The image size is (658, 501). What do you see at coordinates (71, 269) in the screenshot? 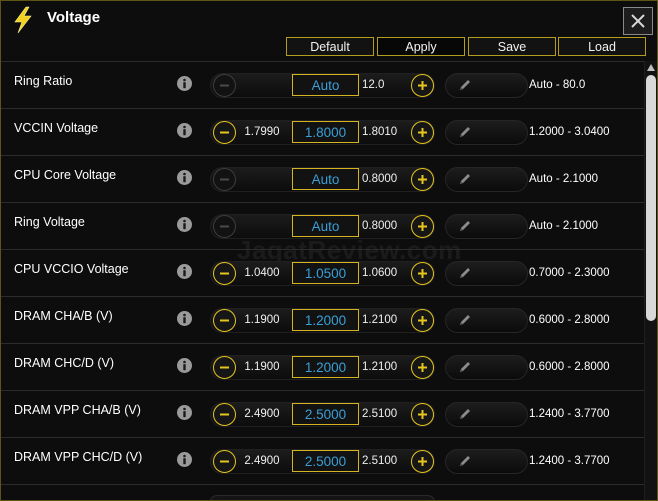
I see `setting-label: CPU VCCIO Voltage` at bounding box center [71, 269].